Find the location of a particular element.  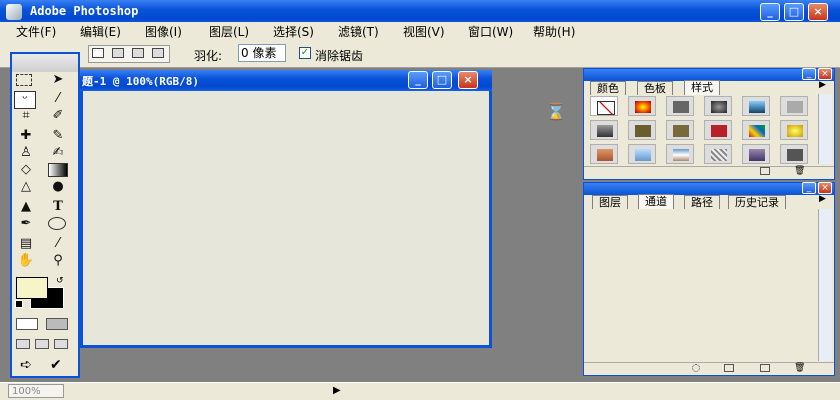

menu-image: 图像(I) is located at coordinates (163, 31).